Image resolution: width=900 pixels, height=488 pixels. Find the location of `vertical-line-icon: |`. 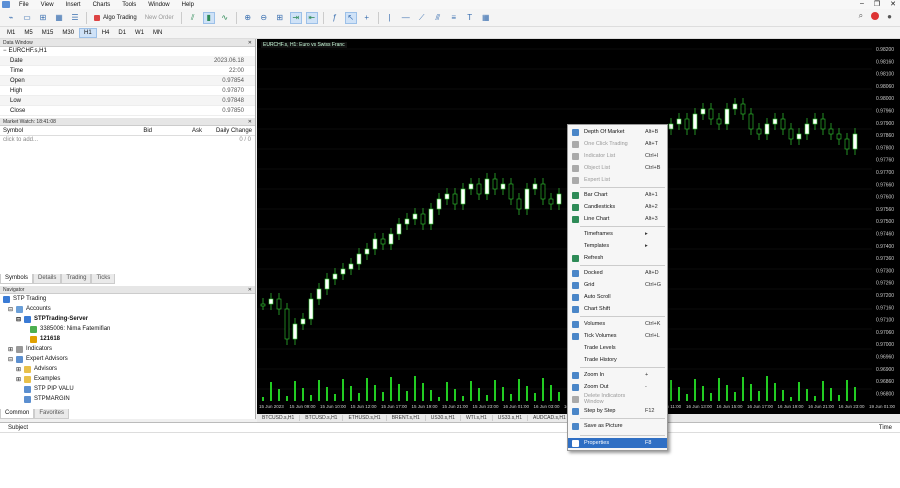

vertical-line-icon: | is located at coordinates (390, 18).